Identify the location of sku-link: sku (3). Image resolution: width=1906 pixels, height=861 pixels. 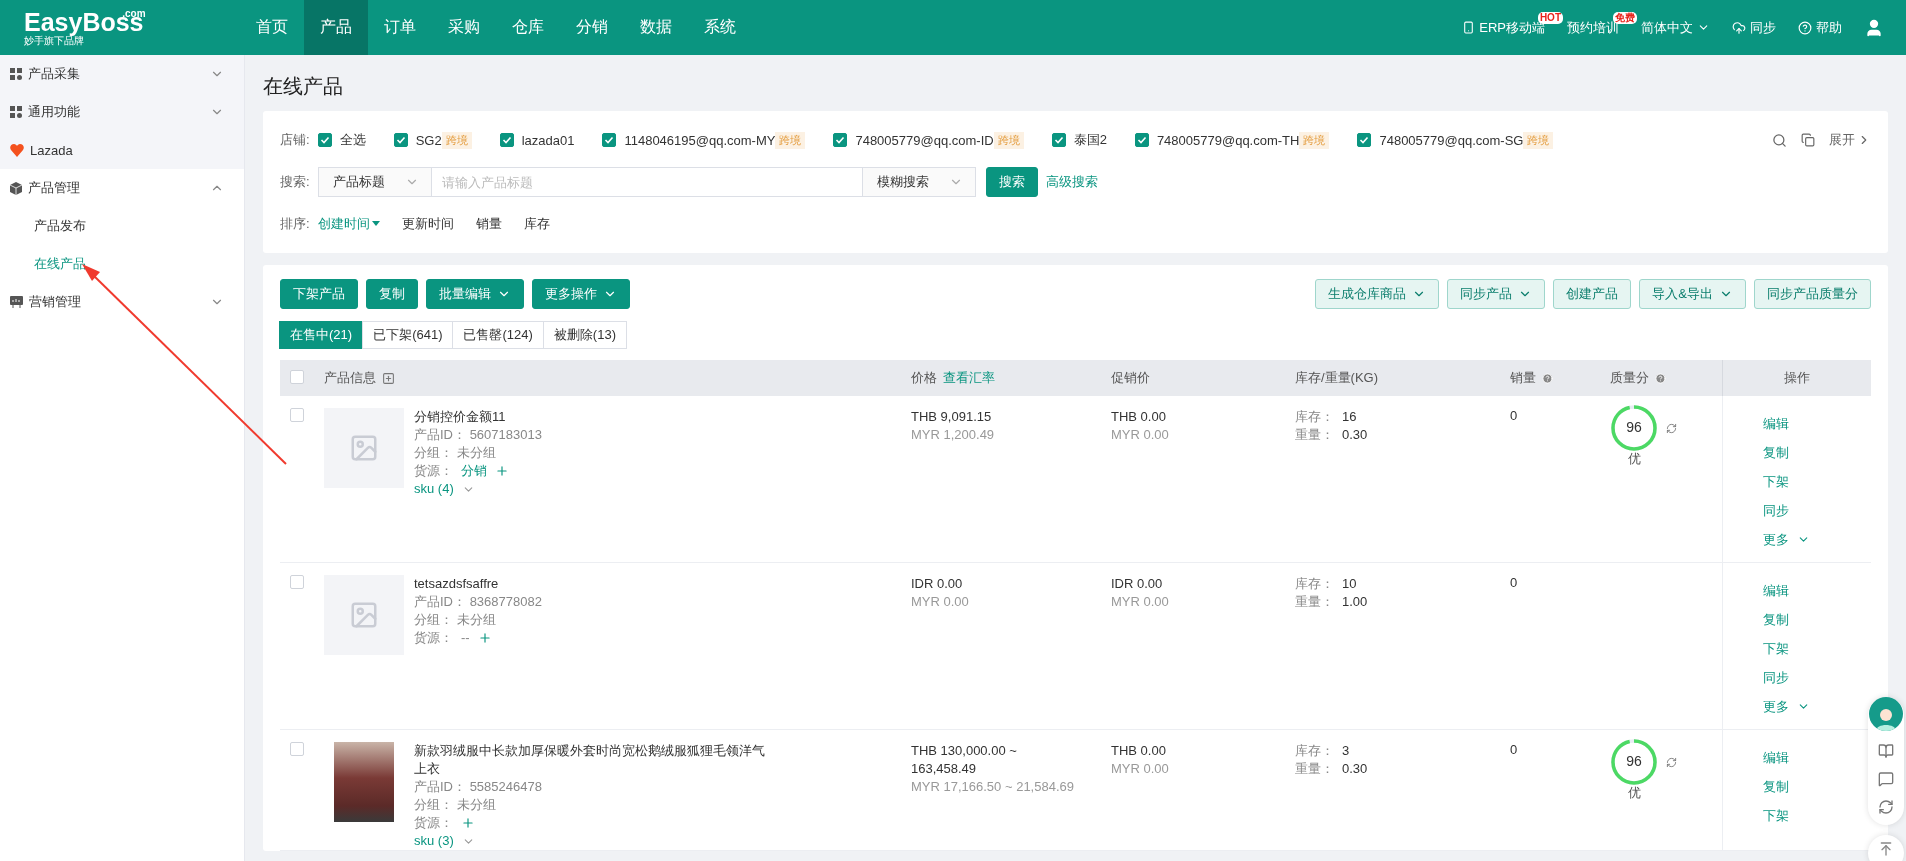
(434, 841).